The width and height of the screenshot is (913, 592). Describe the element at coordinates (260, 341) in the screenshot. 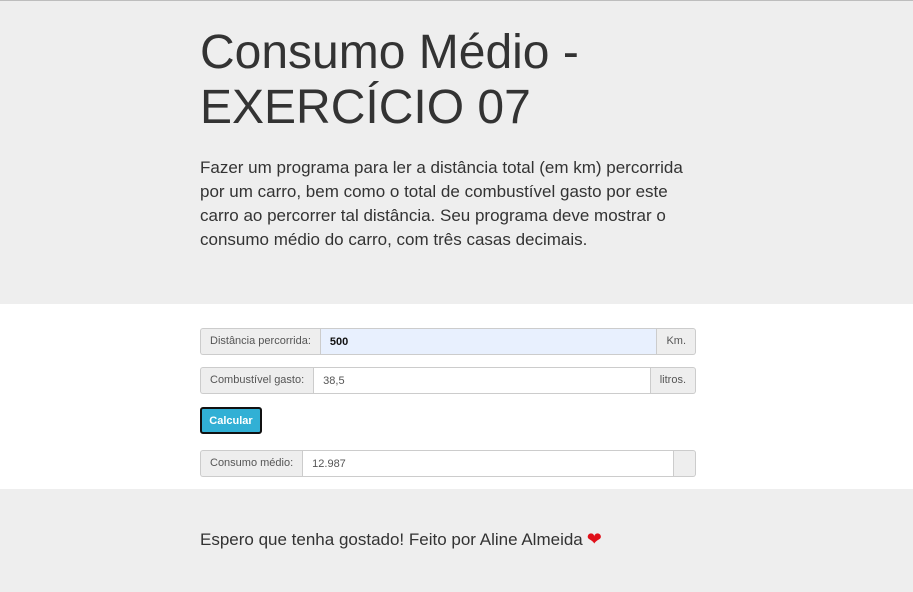

I see `distance-label: Distância percorrida:` at that location.